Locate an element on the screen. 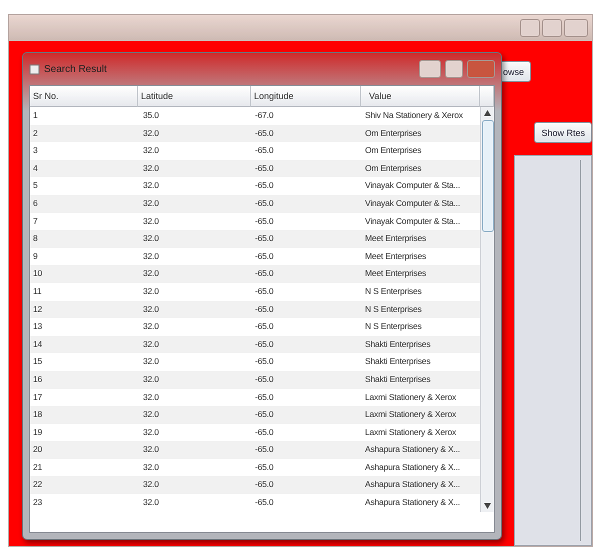  scrollbar is located at coordinates (487, 309).